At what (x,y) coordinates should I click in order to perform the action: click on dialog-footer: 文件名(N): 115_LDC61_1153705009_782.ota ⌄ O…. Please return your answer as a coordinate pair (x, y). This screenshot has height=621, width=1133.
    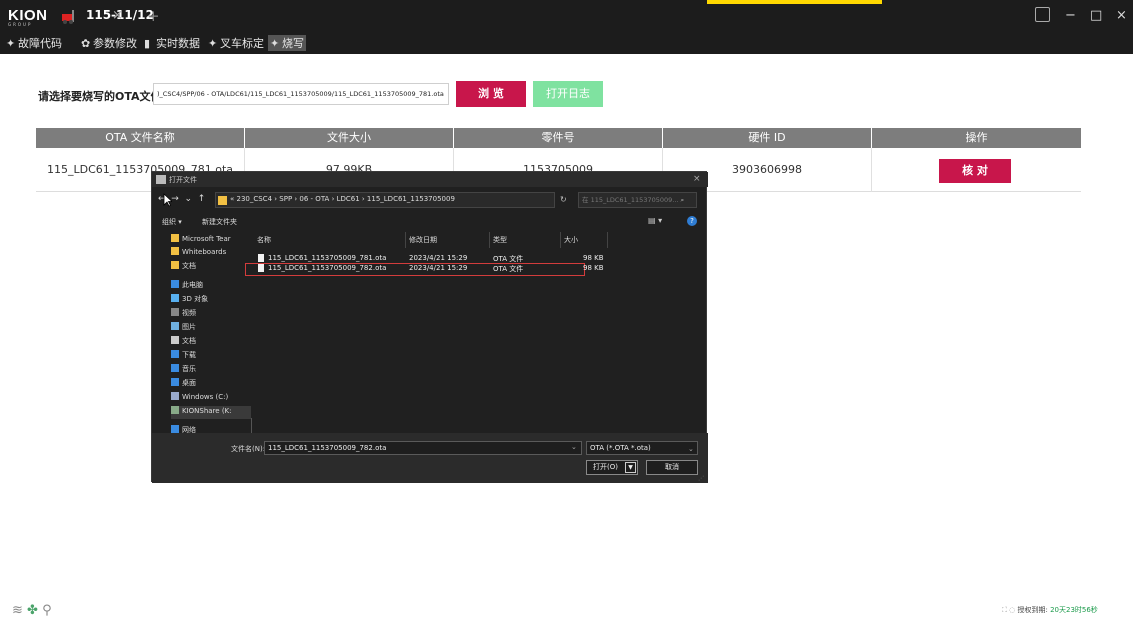
    Looking at the image, I should click on (430, 458).